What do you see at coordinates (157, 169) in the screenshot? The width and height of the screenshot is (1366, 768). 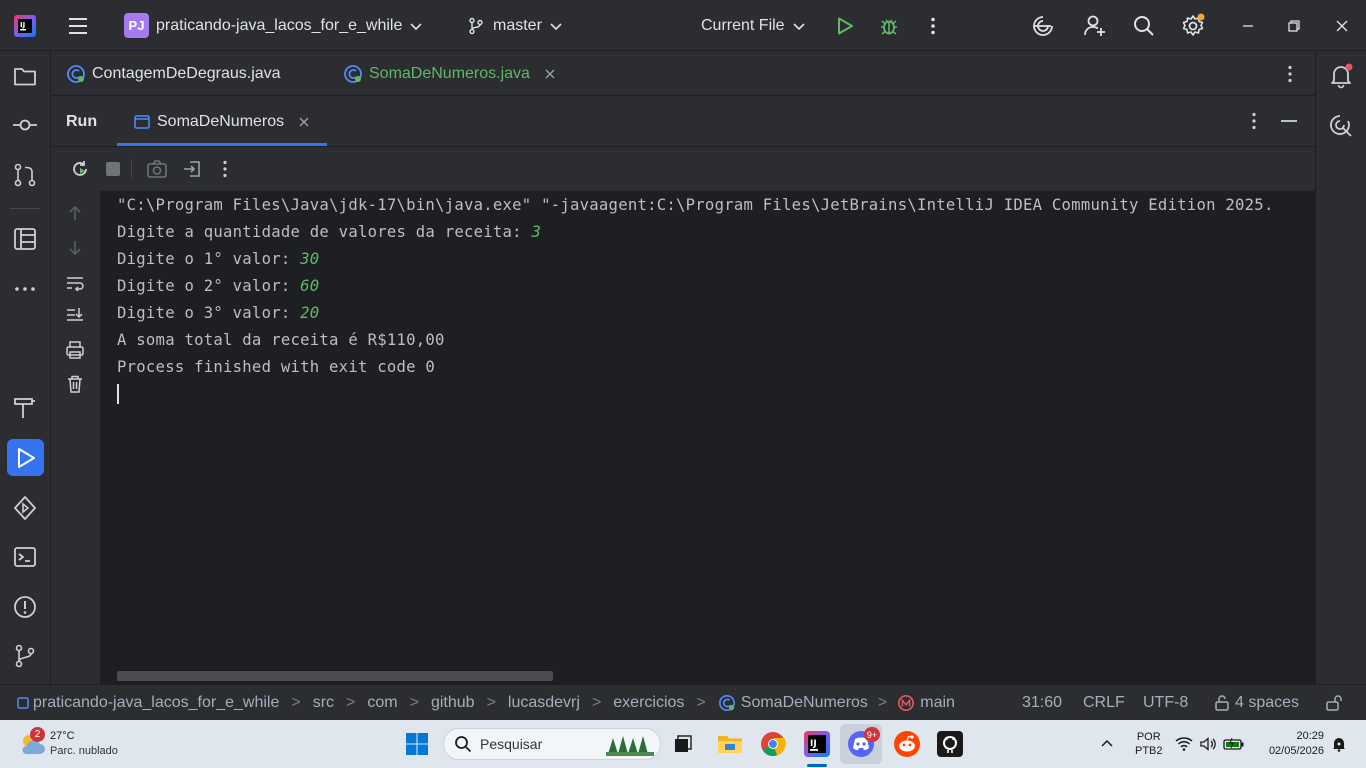 I see `screenshot-camera-icon` at bounding box center [157, 169].